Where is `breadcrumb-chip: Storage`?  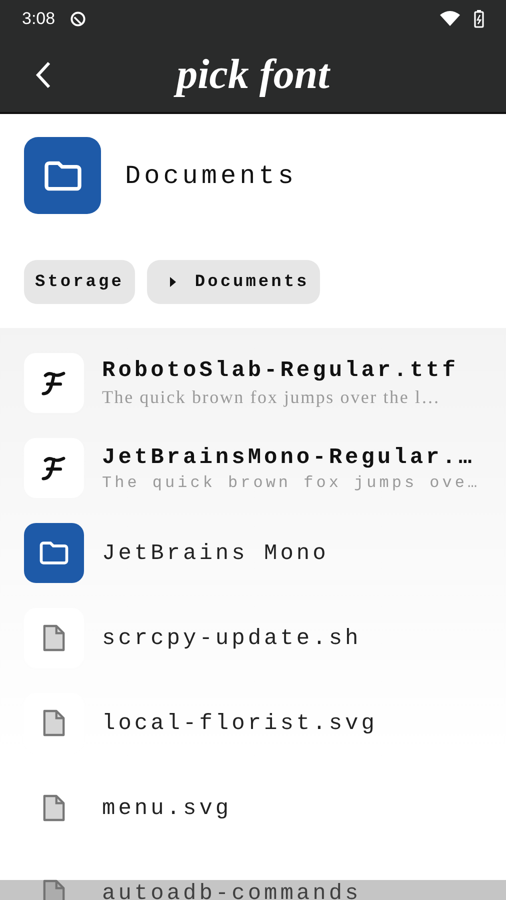 breadcrumb-chip: Storage is located at coordinates (79, 282).